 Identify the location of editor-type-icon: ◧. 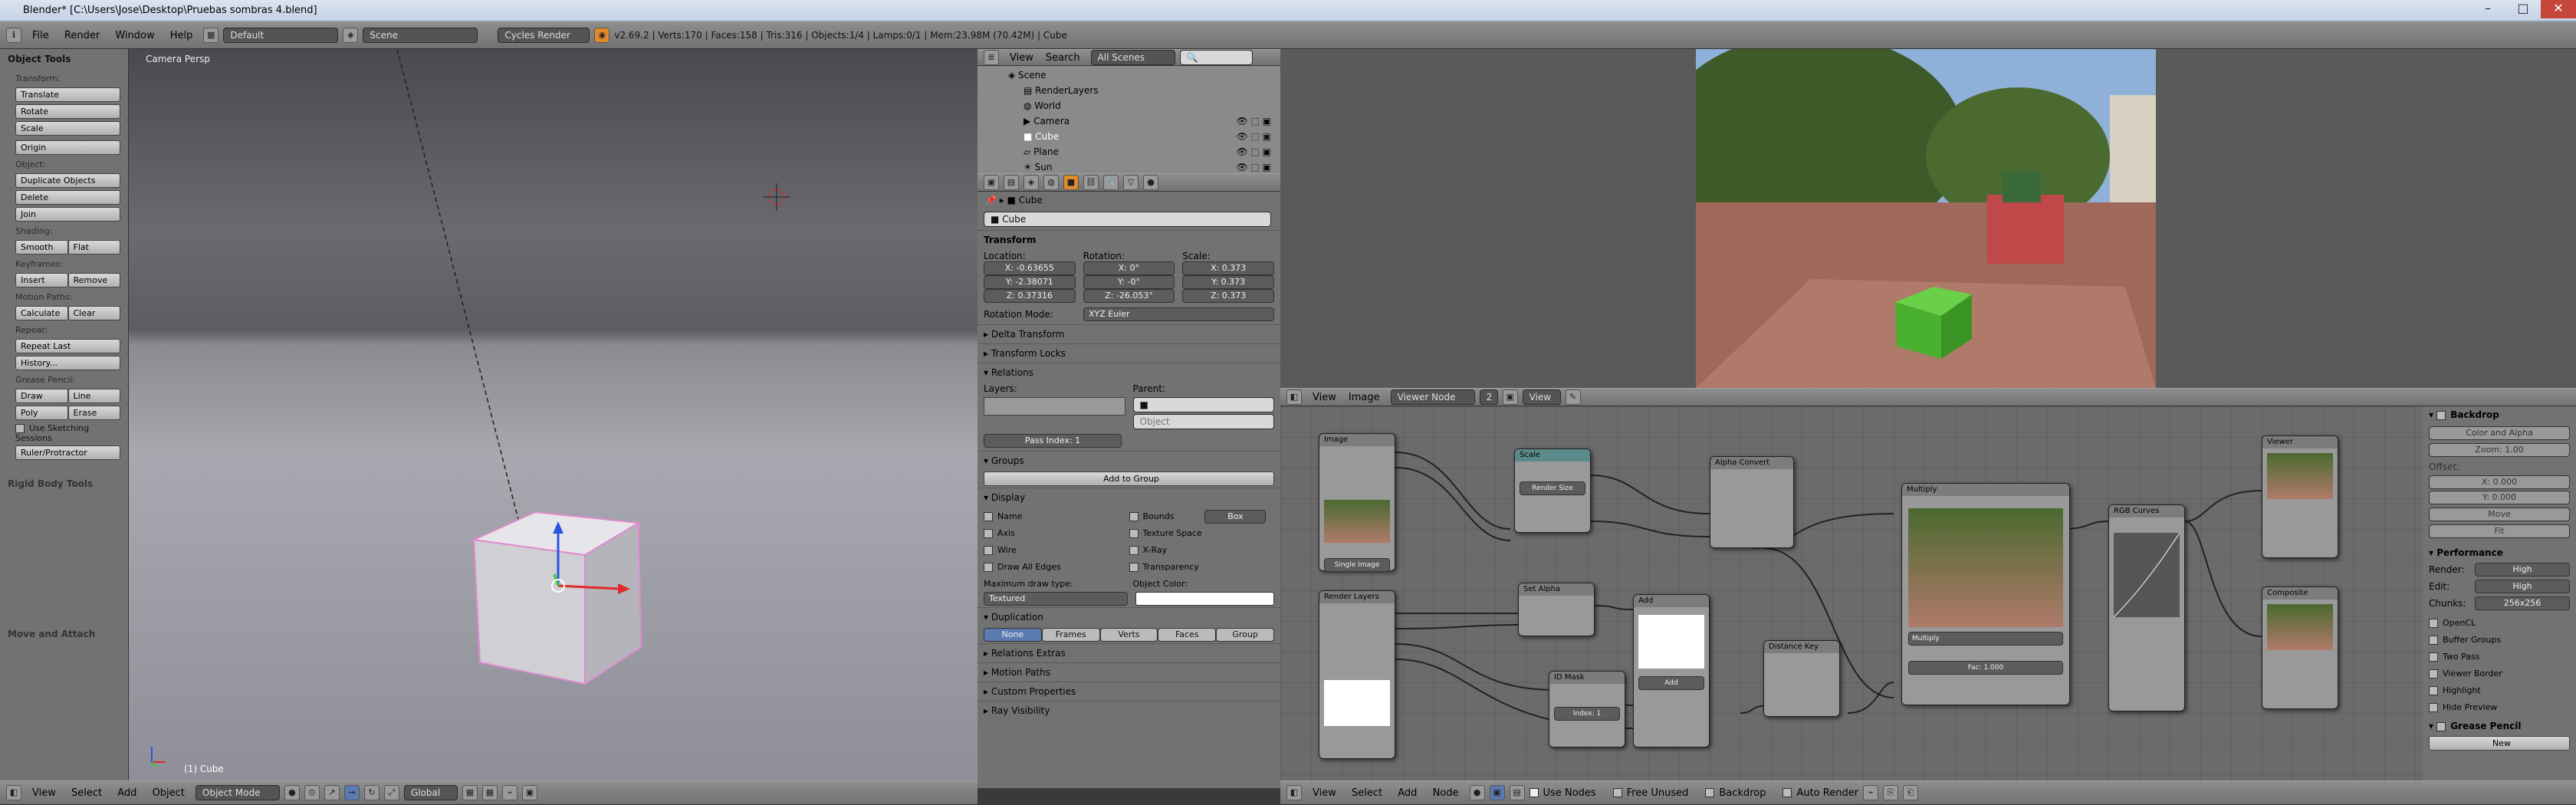
(14, 792).